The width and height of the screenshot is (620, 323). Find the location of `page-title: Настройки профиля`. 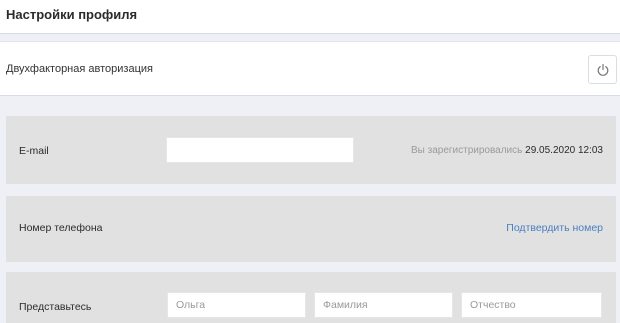

page-title: Настройки профиля is located at coordinates (72, 14).